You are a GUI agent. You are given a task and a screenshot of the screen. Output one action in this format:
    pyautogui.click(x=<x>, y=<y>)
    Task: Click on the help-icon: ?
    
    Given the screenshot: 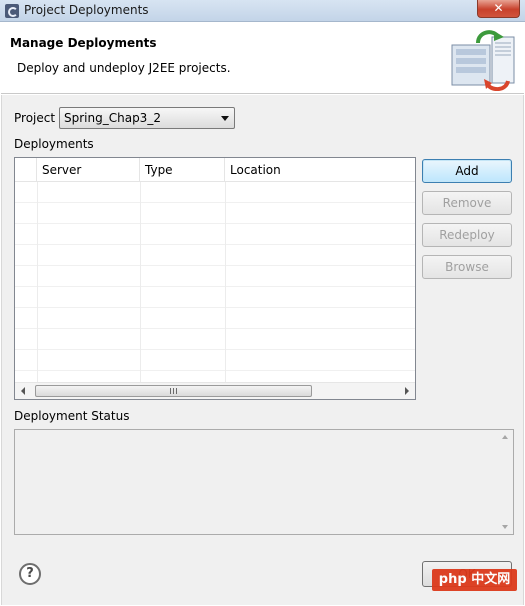 What is the action you would take?
    pyautogui.click(x=30, y=574)
    